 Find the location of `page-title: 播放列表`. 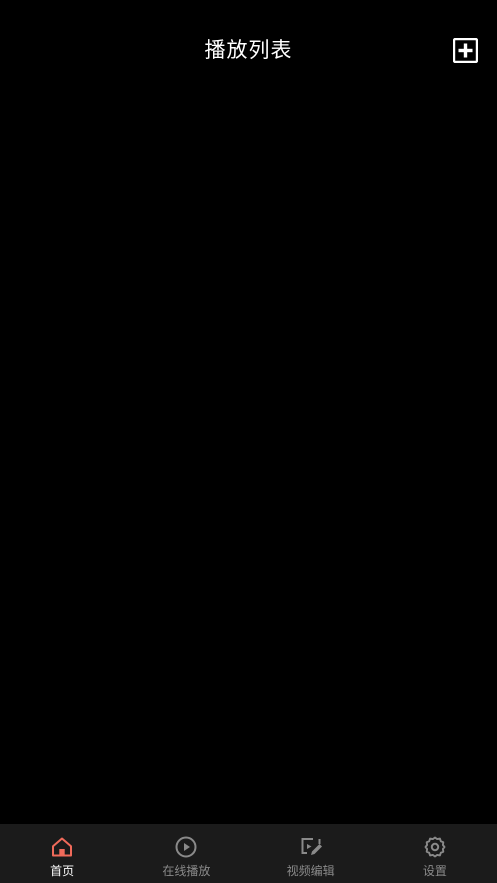

page-title: 播放列表 is located at coordinates (248, 50).